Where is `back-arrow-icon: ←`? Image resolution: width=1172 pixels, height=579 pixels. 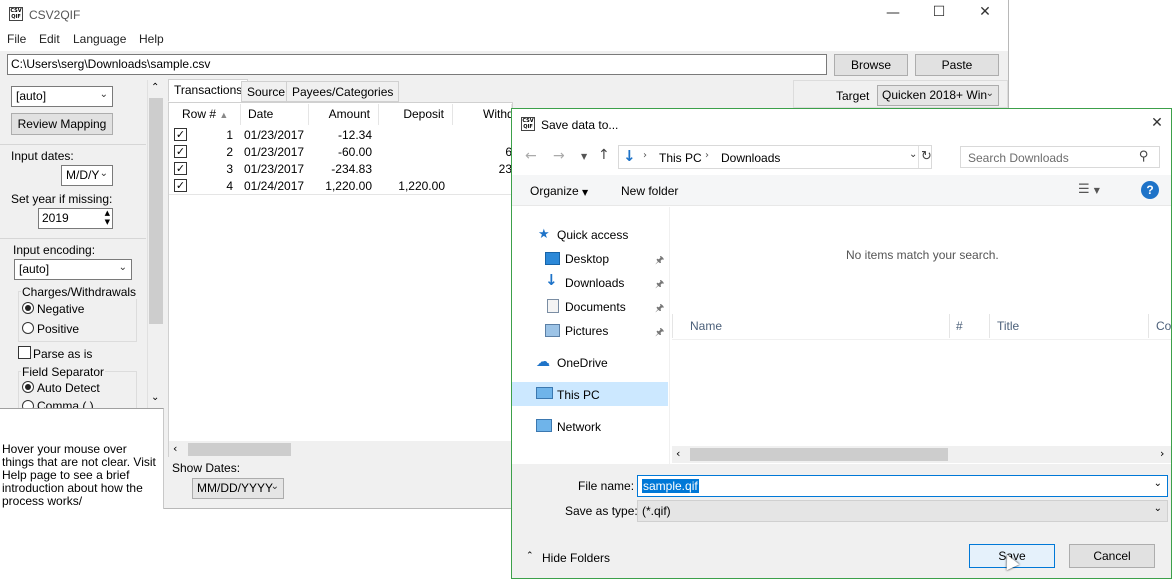 back-arrow-icon: ← is located at coordinates (531, 156).